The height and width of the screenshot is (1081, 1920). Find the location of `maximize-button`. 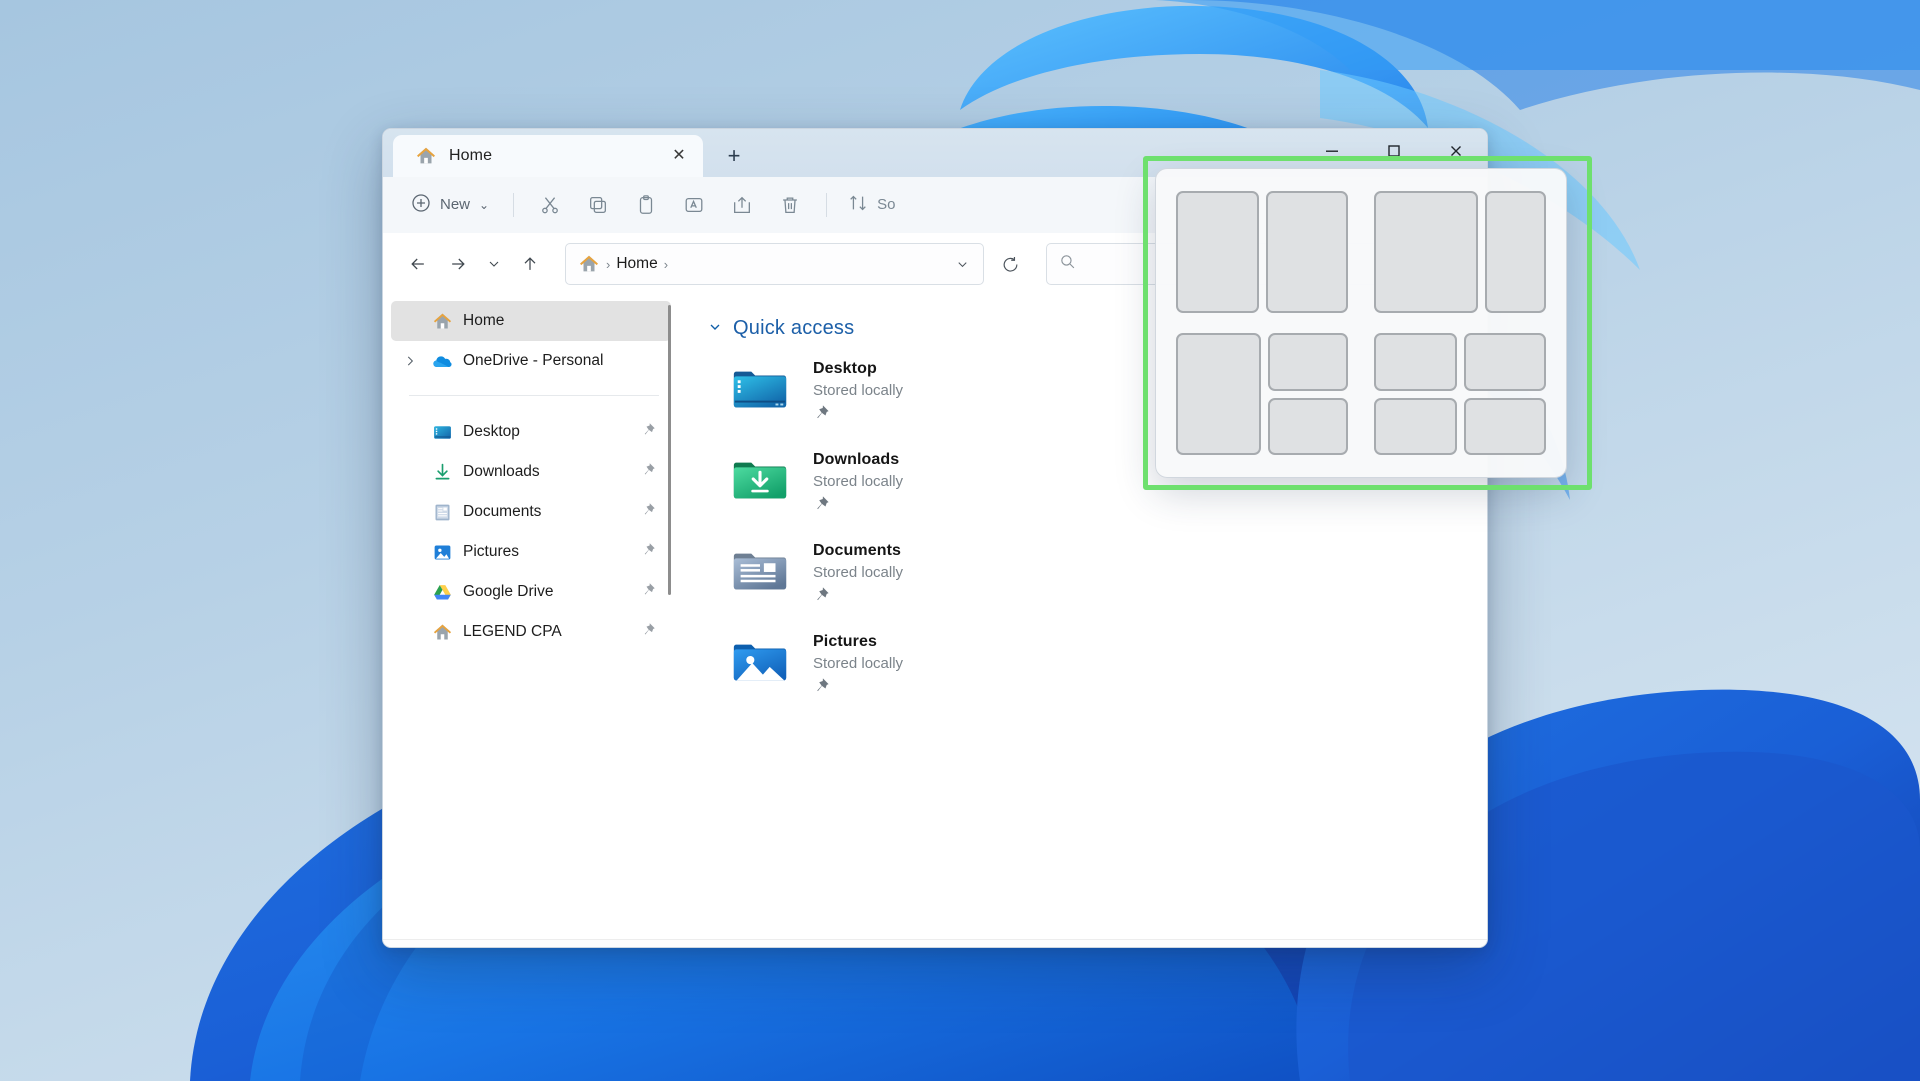

maximize-button is located at coordinates (1394, 151).